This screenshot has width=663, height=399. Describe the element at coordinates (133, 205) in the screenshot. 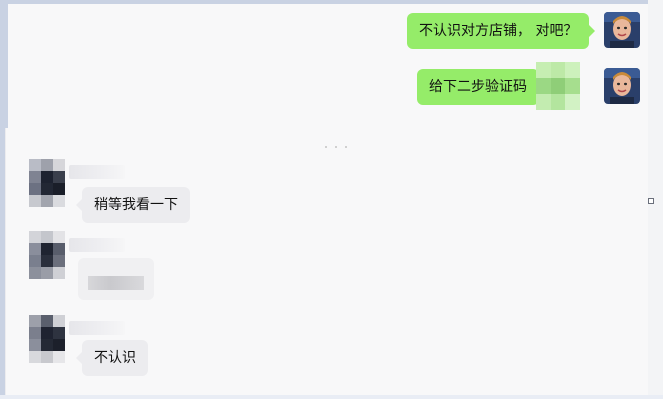

I see `message-bubble-received: 稍等我看一下` at that location.